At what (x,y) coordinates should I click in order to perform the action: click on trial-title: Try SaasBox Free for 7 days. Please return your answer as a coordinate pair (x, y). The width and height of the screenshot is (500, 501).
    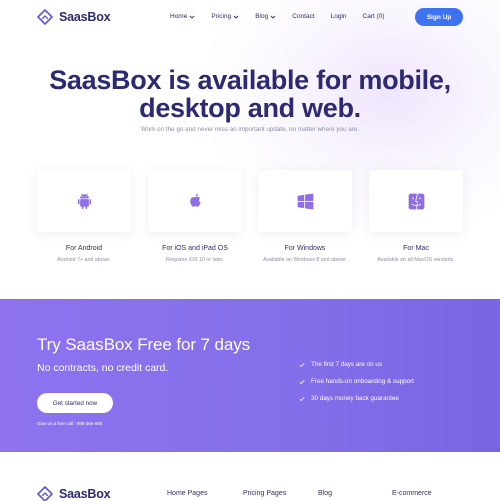
    Looking at the image, I should click on (144, 344).